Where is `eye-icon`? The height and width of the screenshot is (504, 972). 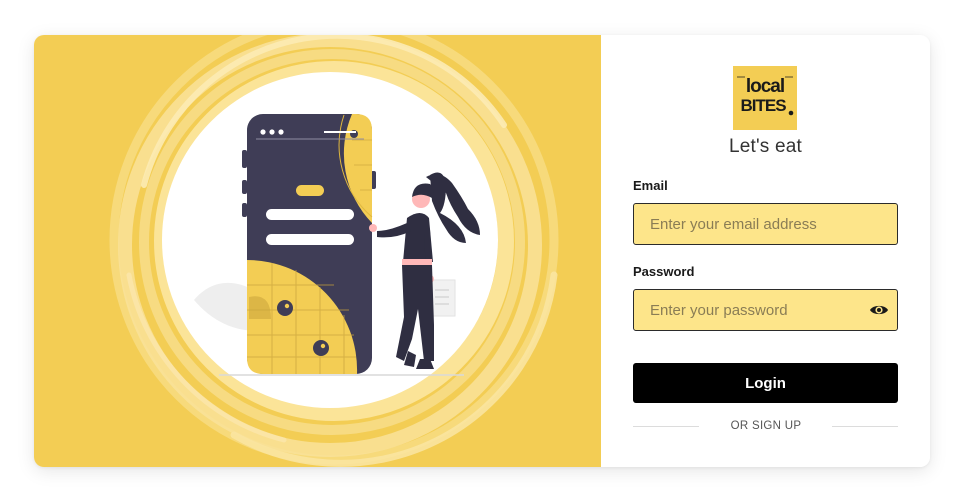
eye-icon is located at coordinates (879, 310).